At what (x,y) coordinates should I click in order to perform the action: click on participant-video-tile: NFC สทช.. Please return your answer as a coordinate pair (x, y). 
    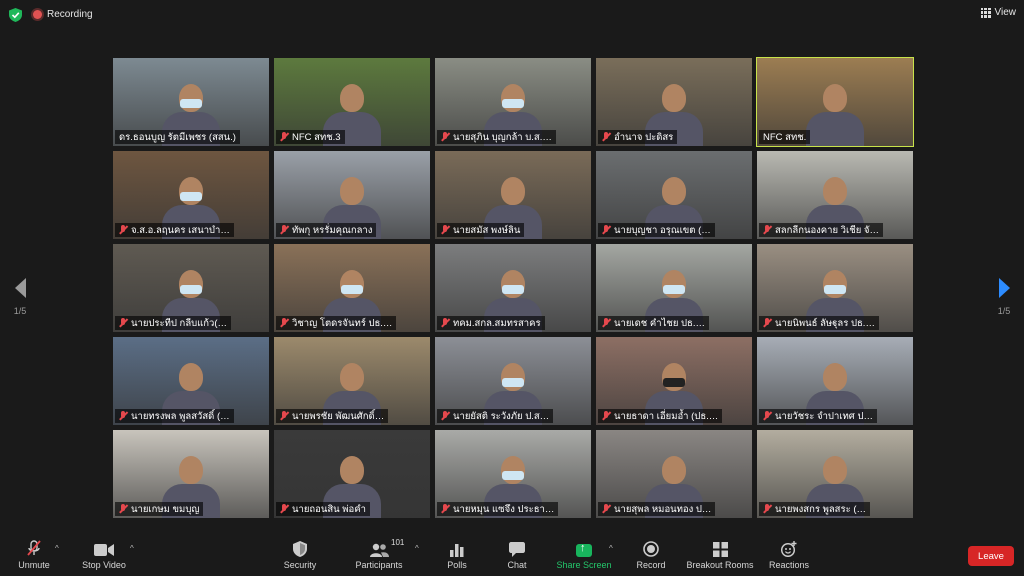
    Looking at the image, I should click on (835, 102).